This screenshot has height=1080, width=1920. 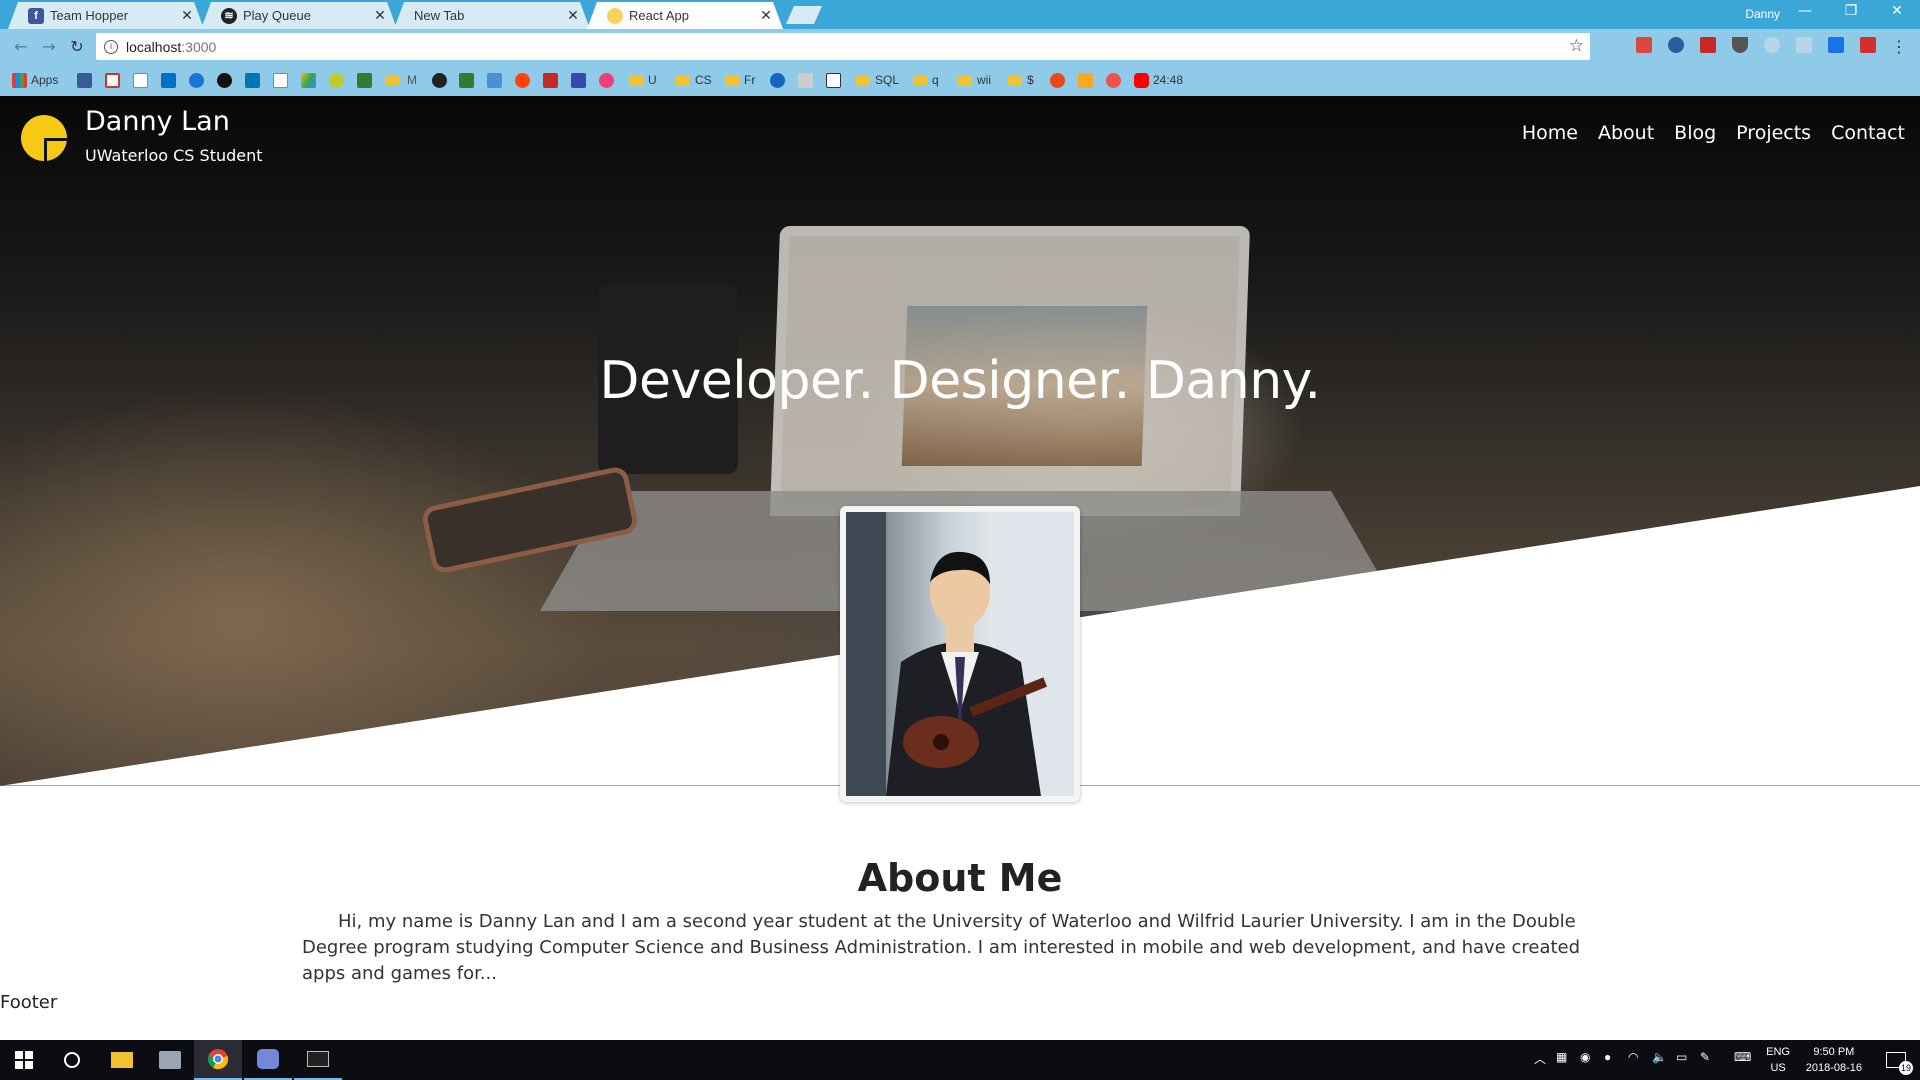 I want to click on bookmark-folder-dollar: $, so click(x=1021, y=80).